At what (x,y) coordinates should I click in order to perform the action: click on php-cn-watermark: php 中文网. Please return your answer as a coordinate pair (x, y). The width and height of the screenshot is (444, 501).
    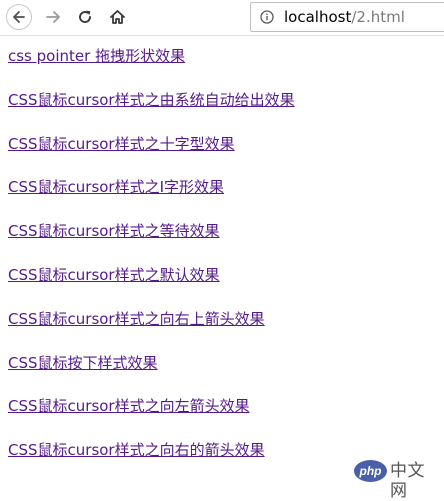
    Looking at the image, I should click on (398, 479).